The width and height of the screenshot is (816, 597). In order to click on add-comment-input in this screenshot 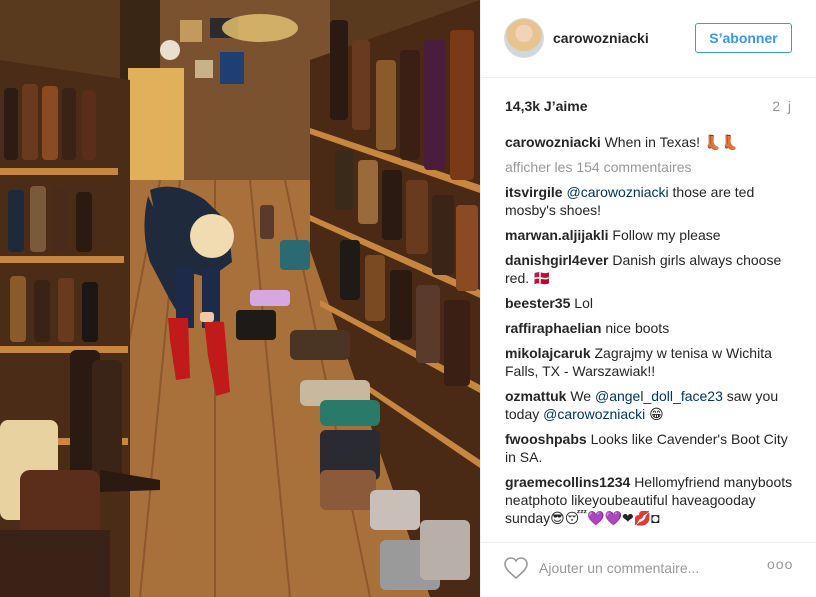, I will do `click(644, 568)`.